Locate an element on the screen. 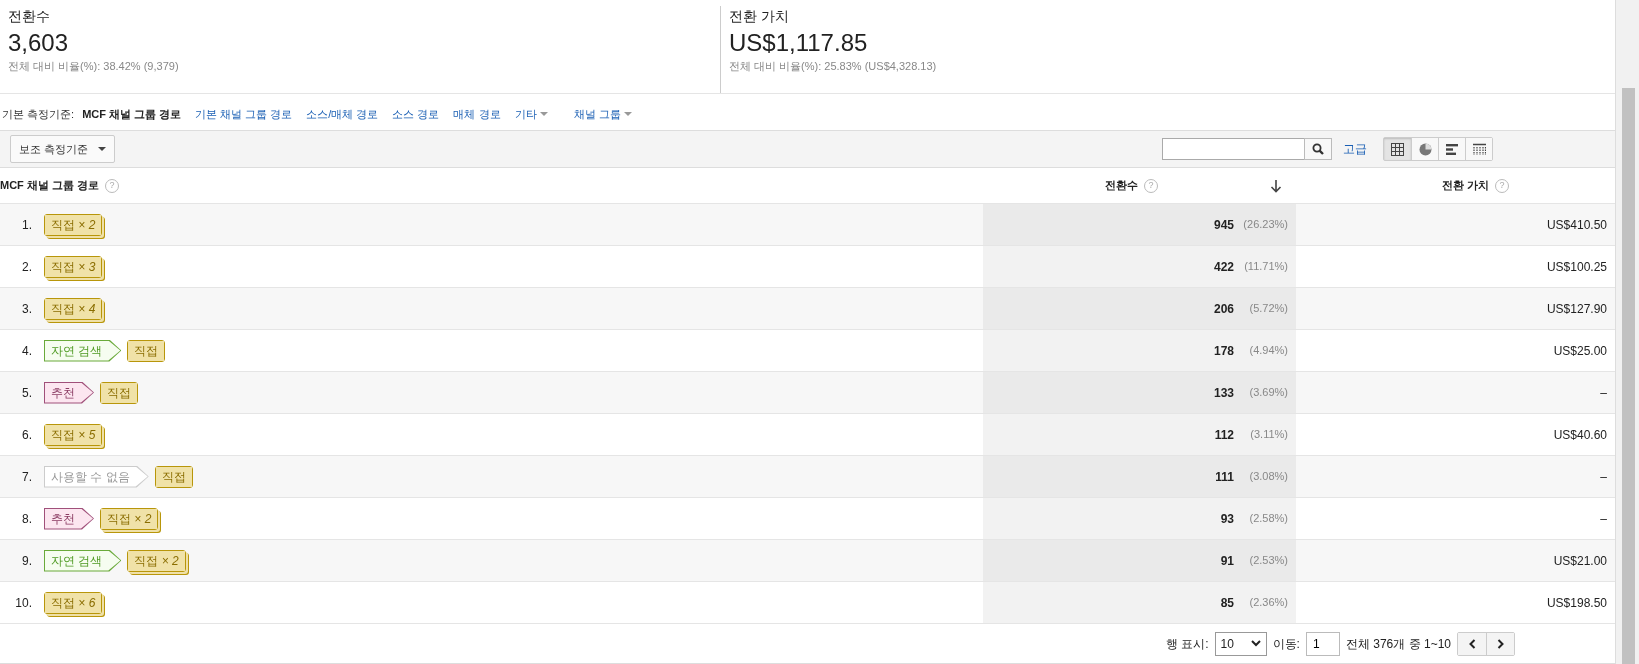 Image resolution: width=1639 pixels, height=664 pixels. metric-title: 전환 가치 is located at coordinates (759, 16).